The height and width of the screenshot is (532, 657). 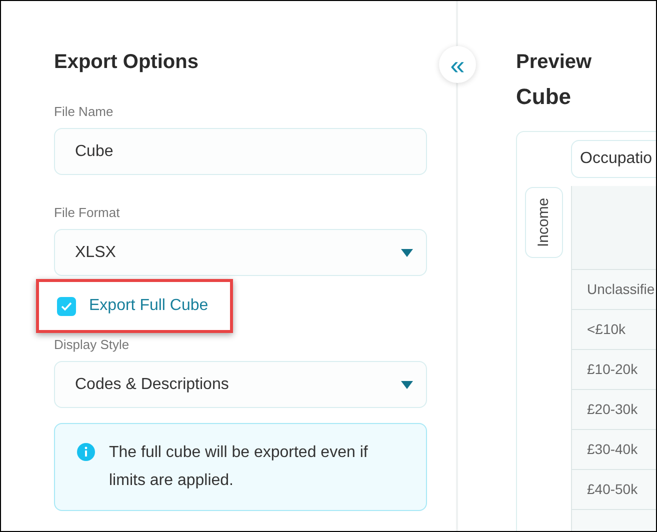 I want to click on row-header-cell: <£10k, so click(x=614, y=330).